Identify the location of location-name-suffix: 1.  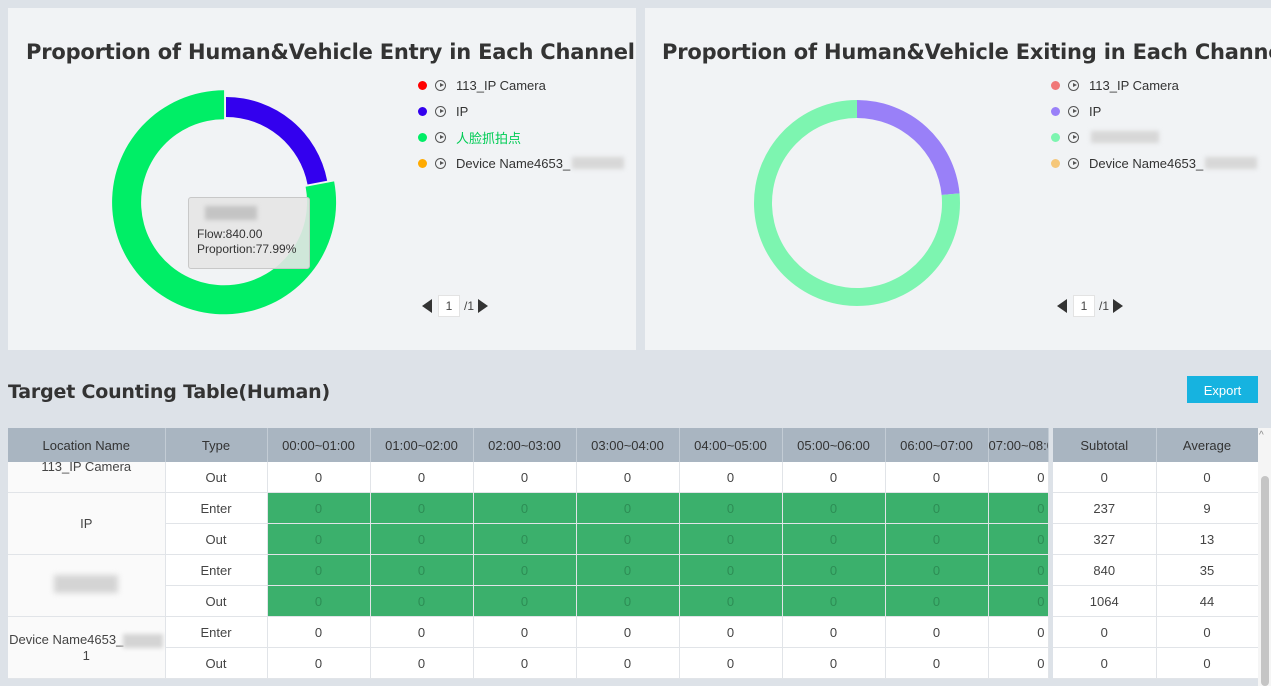
(86, 655).